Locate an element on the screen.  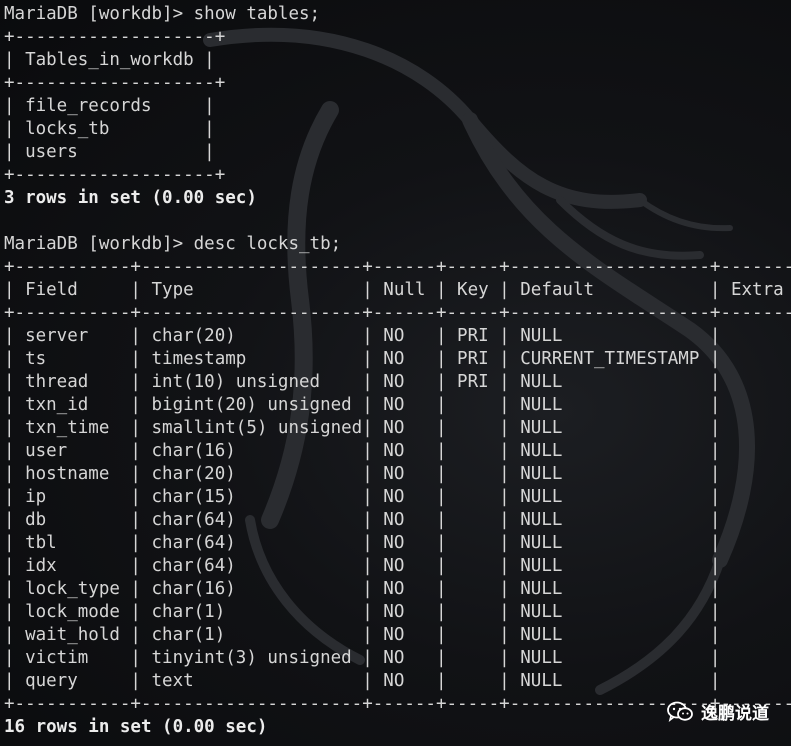
table-row: | lock_mode | char(1) | NO | | NULL | | is located at coordinates (397, 612).